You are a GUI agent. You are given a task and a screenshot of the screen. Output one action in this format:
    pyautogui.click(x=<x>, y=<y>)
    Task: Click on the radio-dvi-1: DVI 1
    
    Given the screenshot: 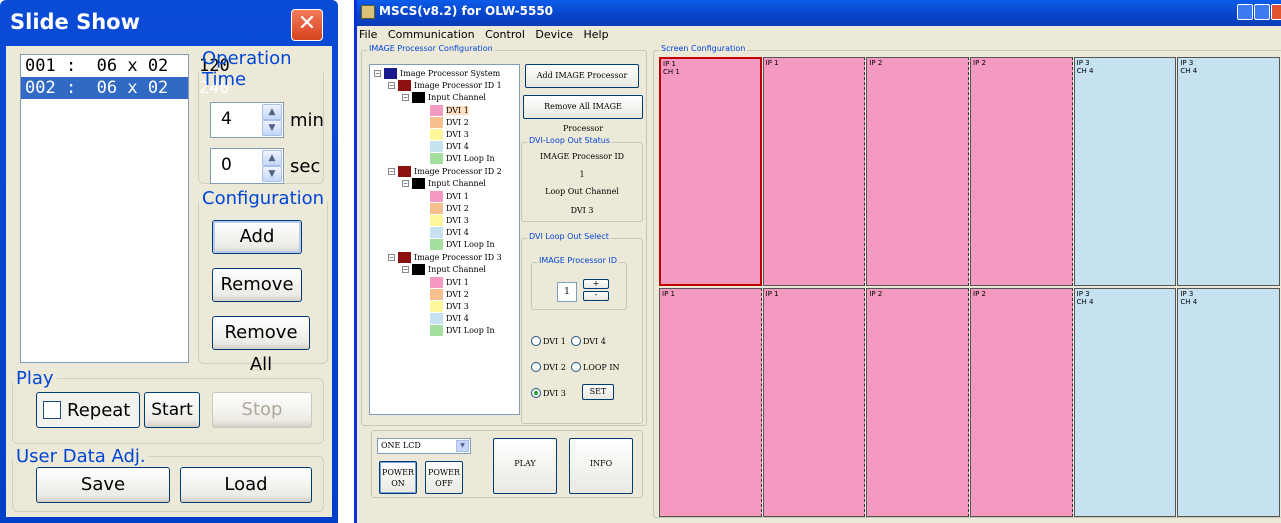 What is the action you would take?
    pyautogui.click(x=548, y=341)
    